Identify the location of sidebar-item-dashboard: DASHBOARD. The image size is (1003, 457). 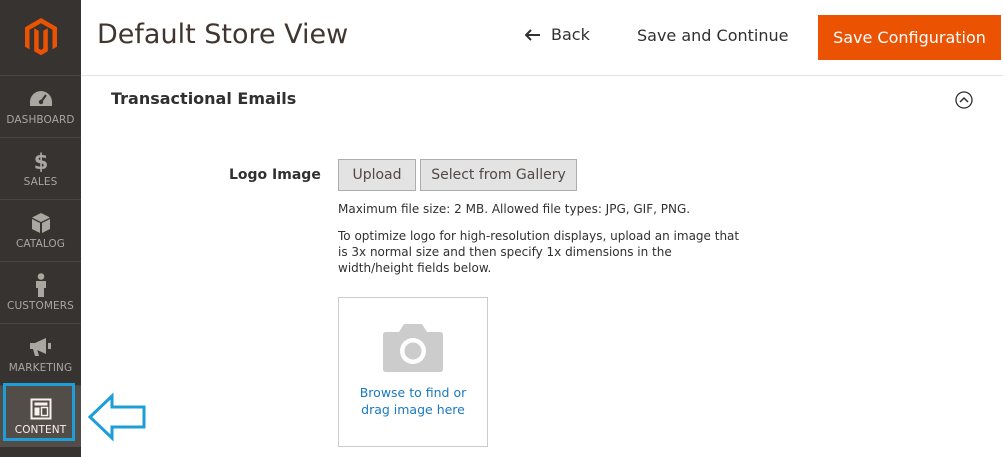
(40, 106).